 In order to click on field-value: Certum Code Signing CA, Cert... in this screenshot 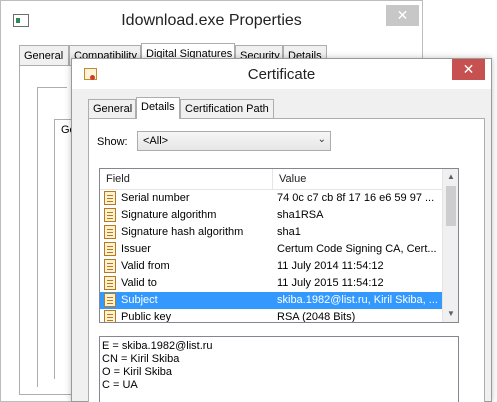, I will do `click(357, 249)`.